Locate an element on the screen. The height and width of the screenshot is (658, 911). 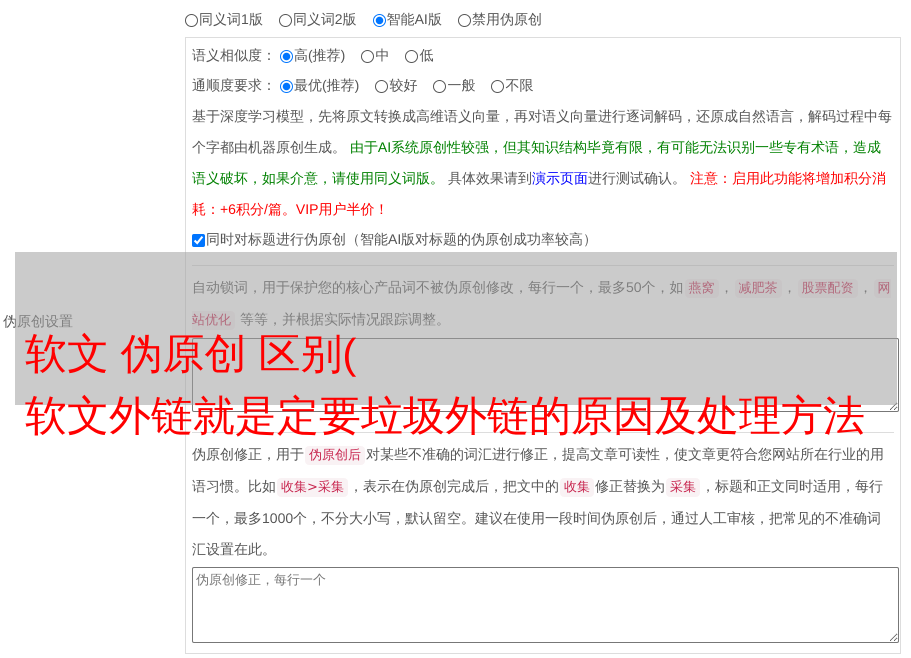
radio-label: 一般 is located at coordinates (461, 86).